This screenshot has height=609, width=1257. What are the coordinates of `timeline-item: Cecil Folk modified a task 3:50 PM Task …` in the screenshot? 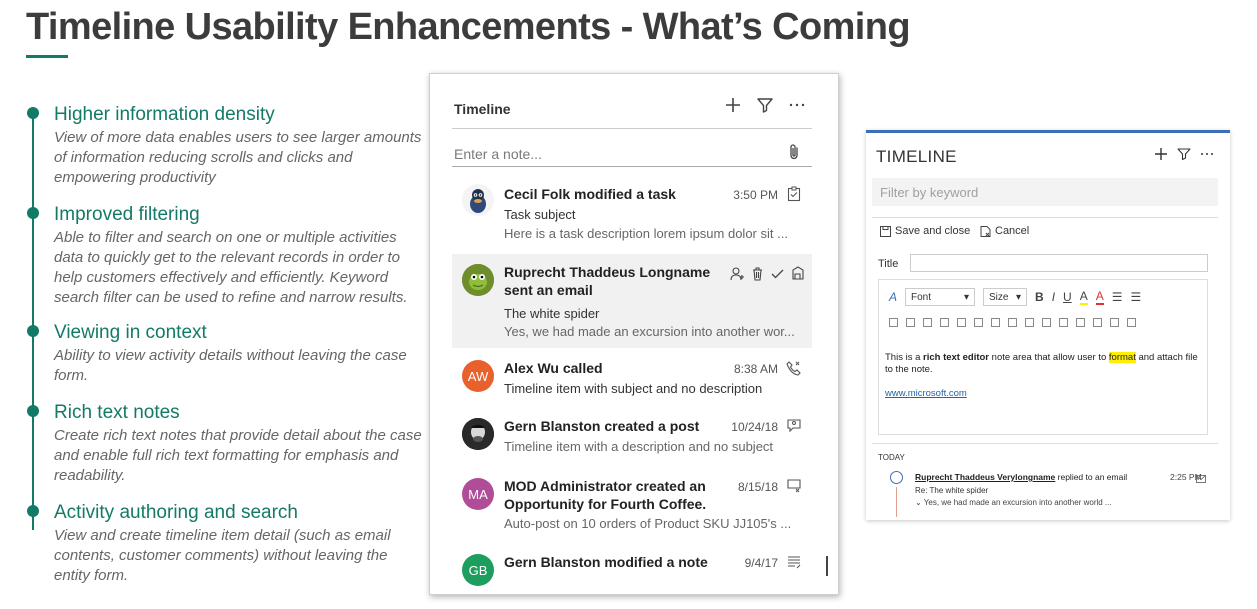 It's located at (632, 209).